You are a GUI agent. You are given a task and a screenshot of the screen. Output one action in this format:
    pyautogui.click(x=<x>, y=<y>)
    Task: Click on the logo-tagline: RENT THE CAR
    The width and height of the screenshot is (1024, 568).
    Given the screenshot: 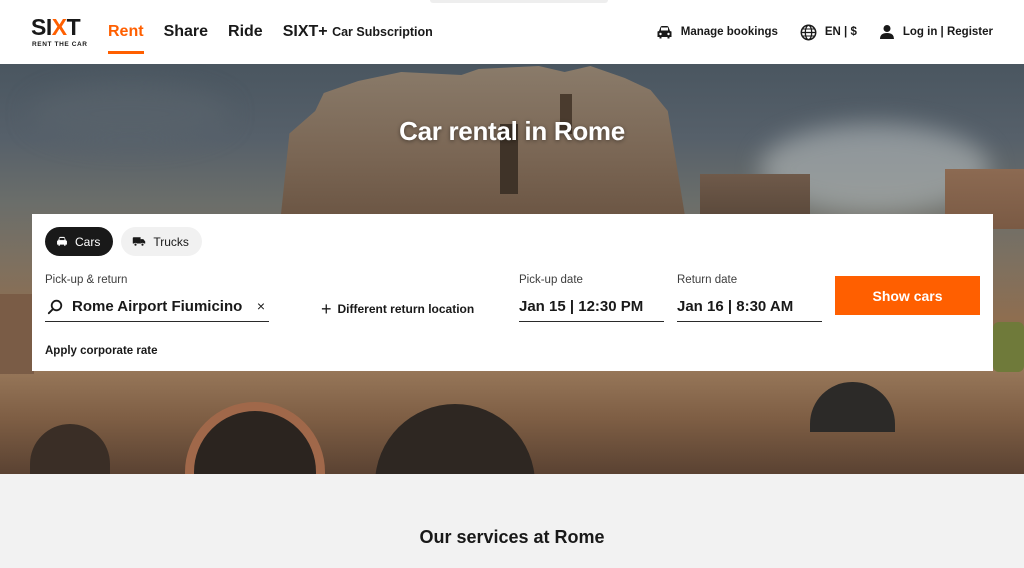 What is the action you would take?
    pyautogui.click(x=60, y=44)
    